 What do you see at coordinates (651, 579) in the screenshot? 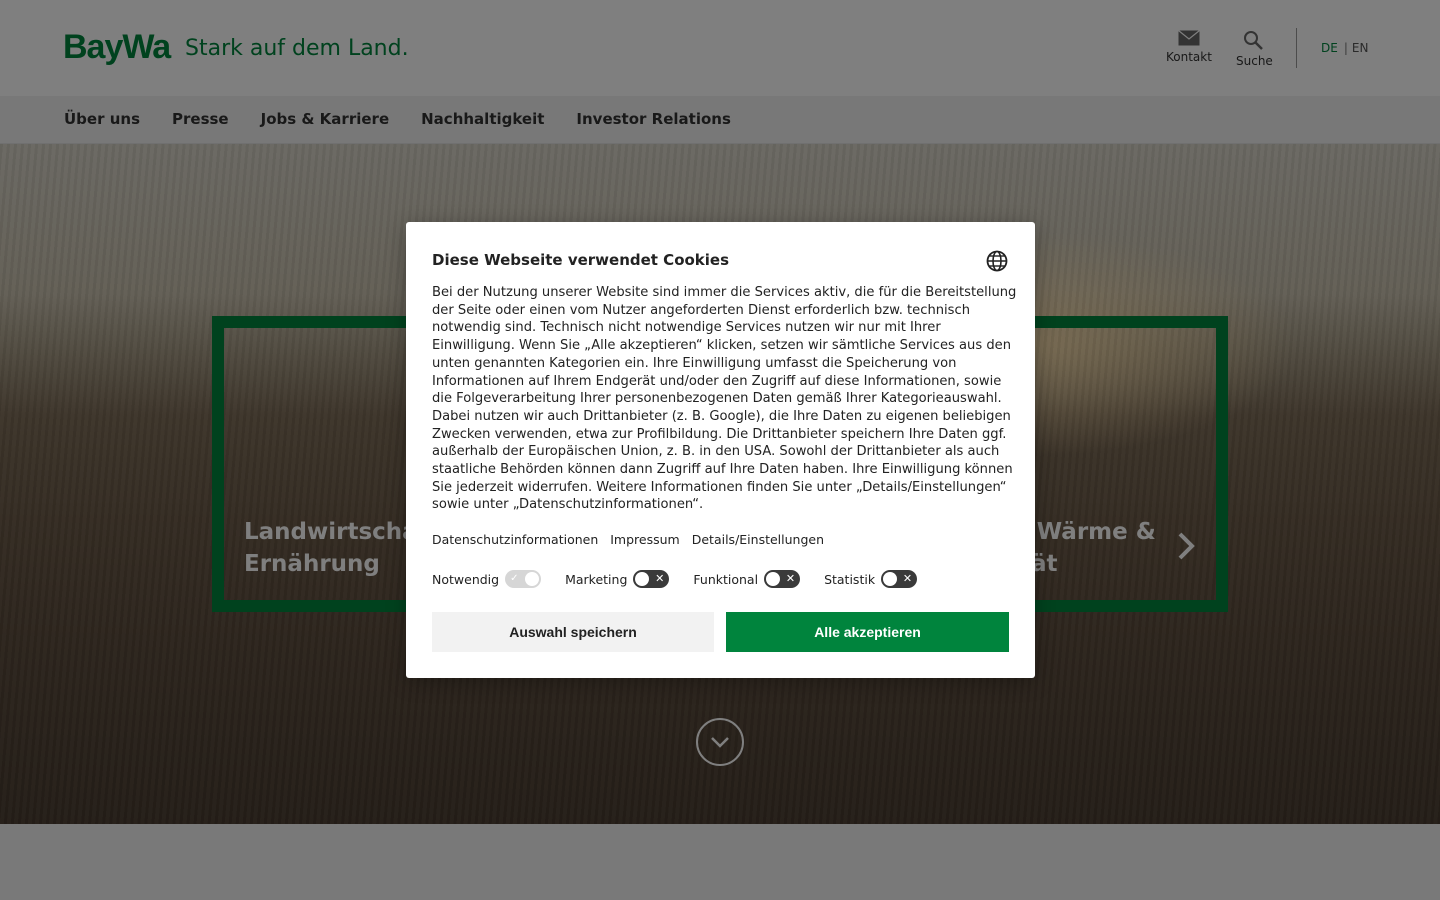
I see `toggle-marketing: ✕` at bounding box center [651, 579].